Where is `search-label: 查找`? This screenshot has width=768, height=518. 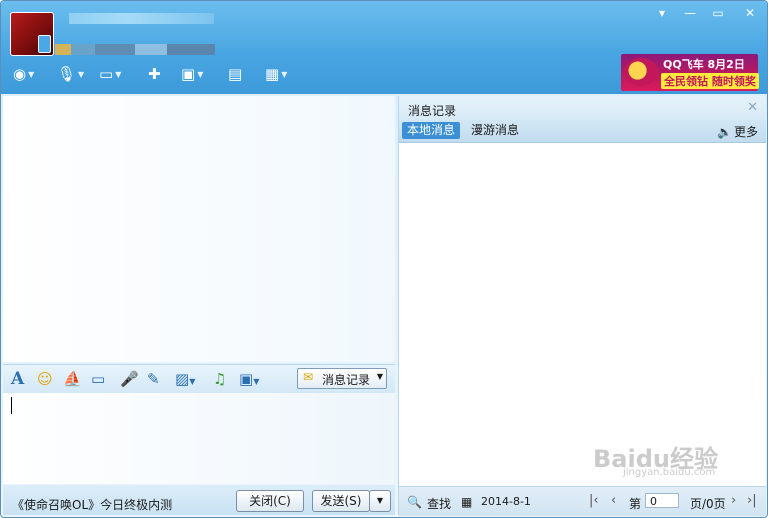 search-label: 查找 is located at coordinates (439, 503).